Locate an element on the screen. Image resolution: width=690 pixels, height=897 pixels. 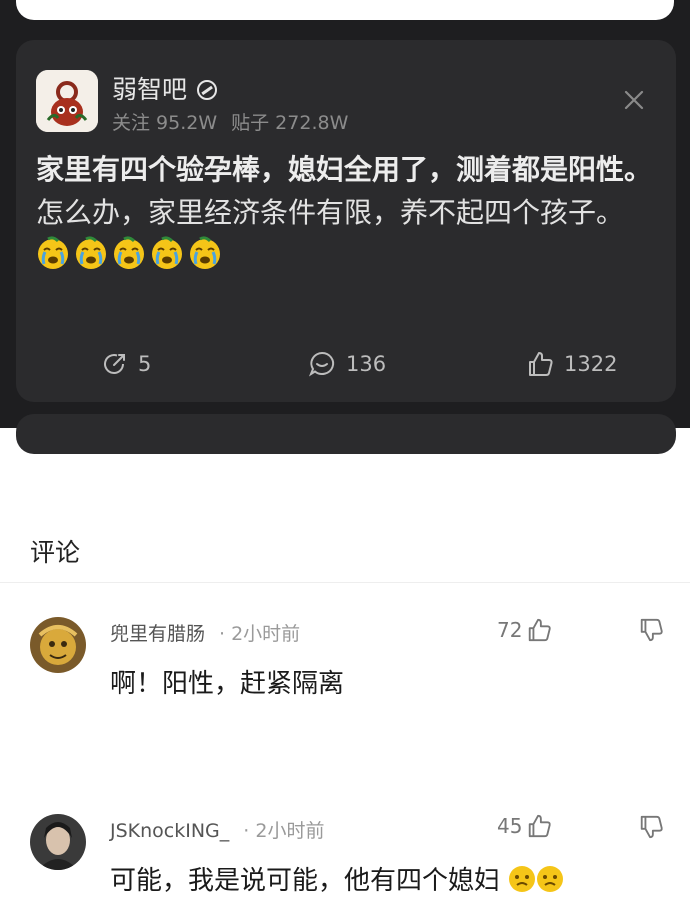
post-body-text: 怎么办，家里经济条件有限，养不起四个孩子。 is located at coordinates (330, 212).